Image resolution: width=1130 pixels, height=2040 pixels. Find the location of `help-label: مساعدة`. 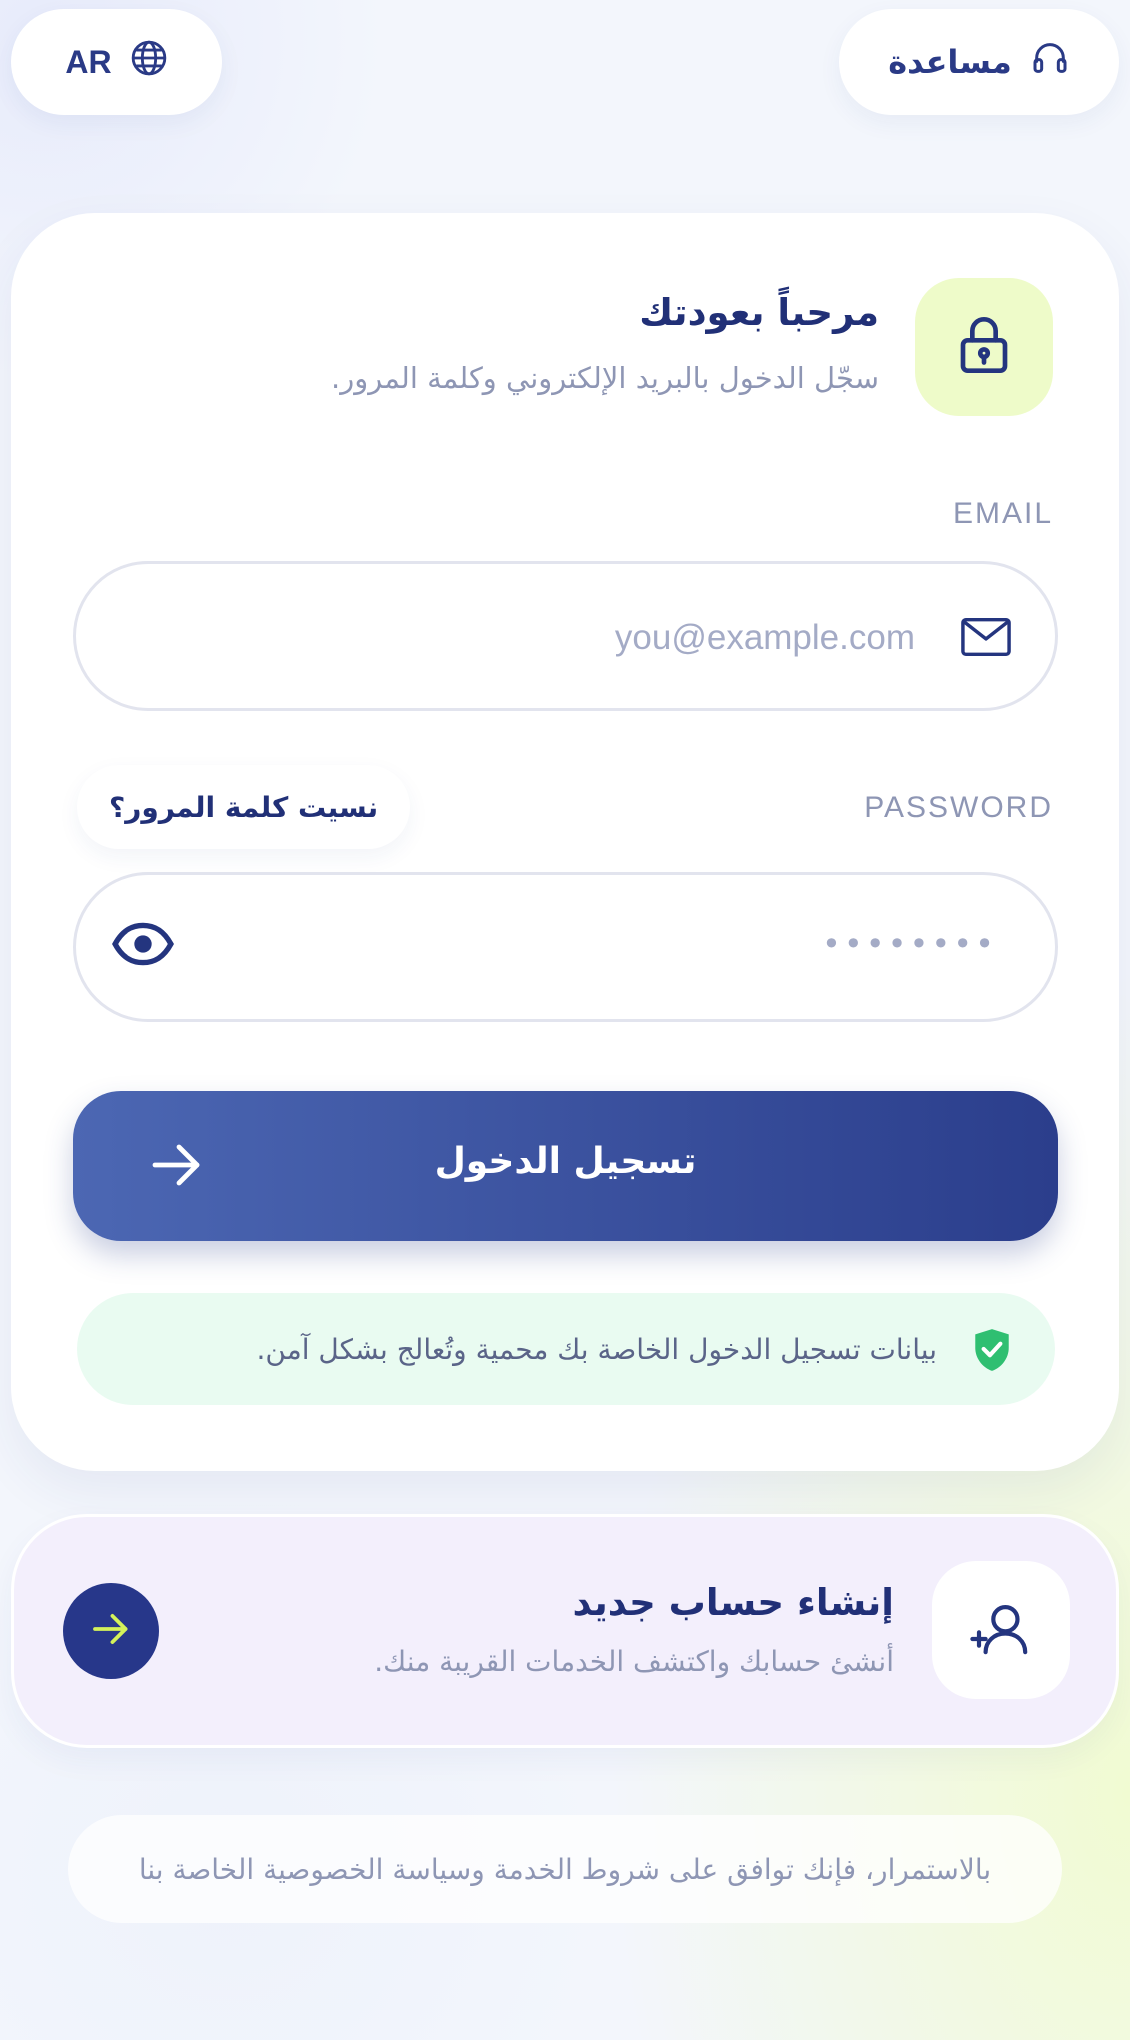

help-label: مساعدة is located at coordinates (950, 62).